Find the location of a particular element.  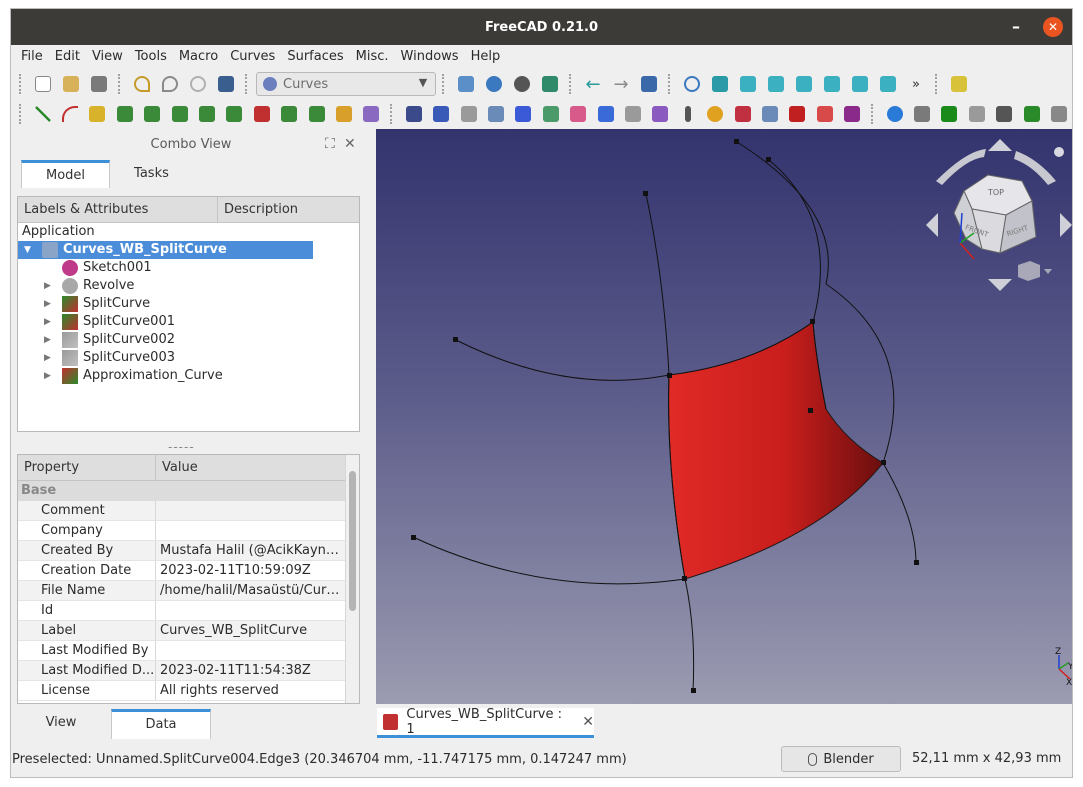

menu-windows: Windows is located at coordinates (430, 57).